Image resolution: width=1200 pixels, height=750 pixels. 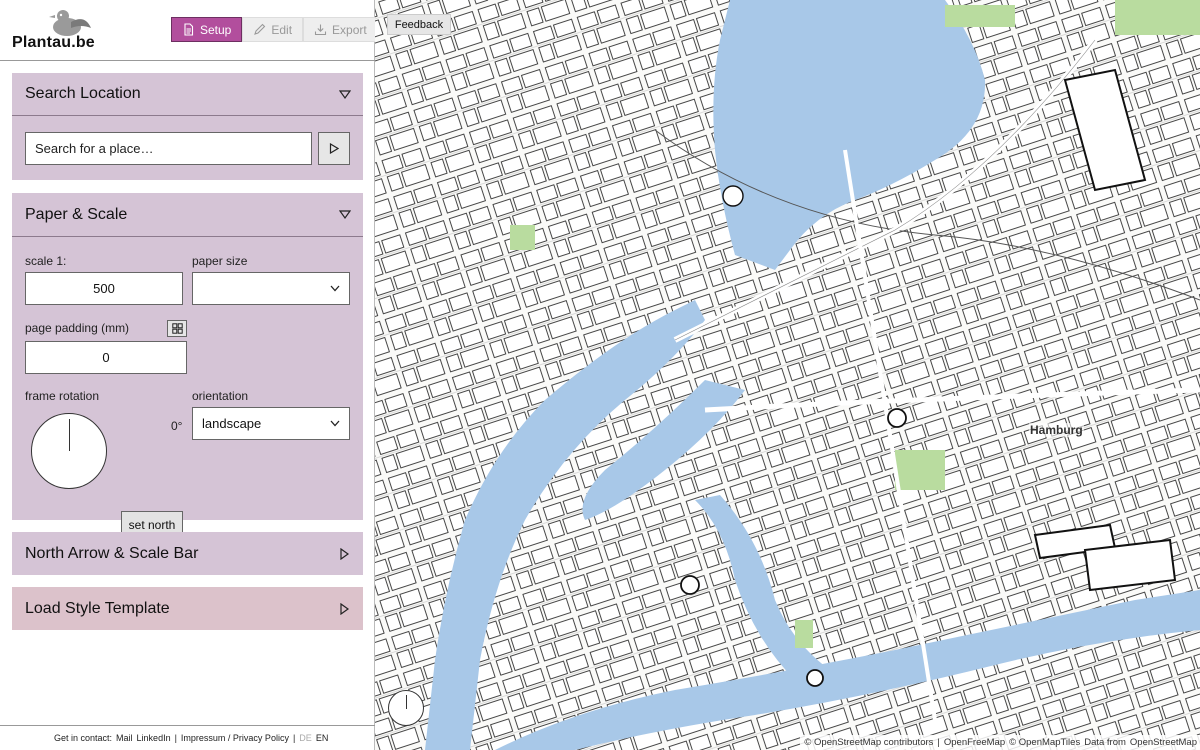 What do you see at coordinates (53, 42) in the screenshot?
I see `logo-text: Plantau.be` at bounding box center [53, 42].